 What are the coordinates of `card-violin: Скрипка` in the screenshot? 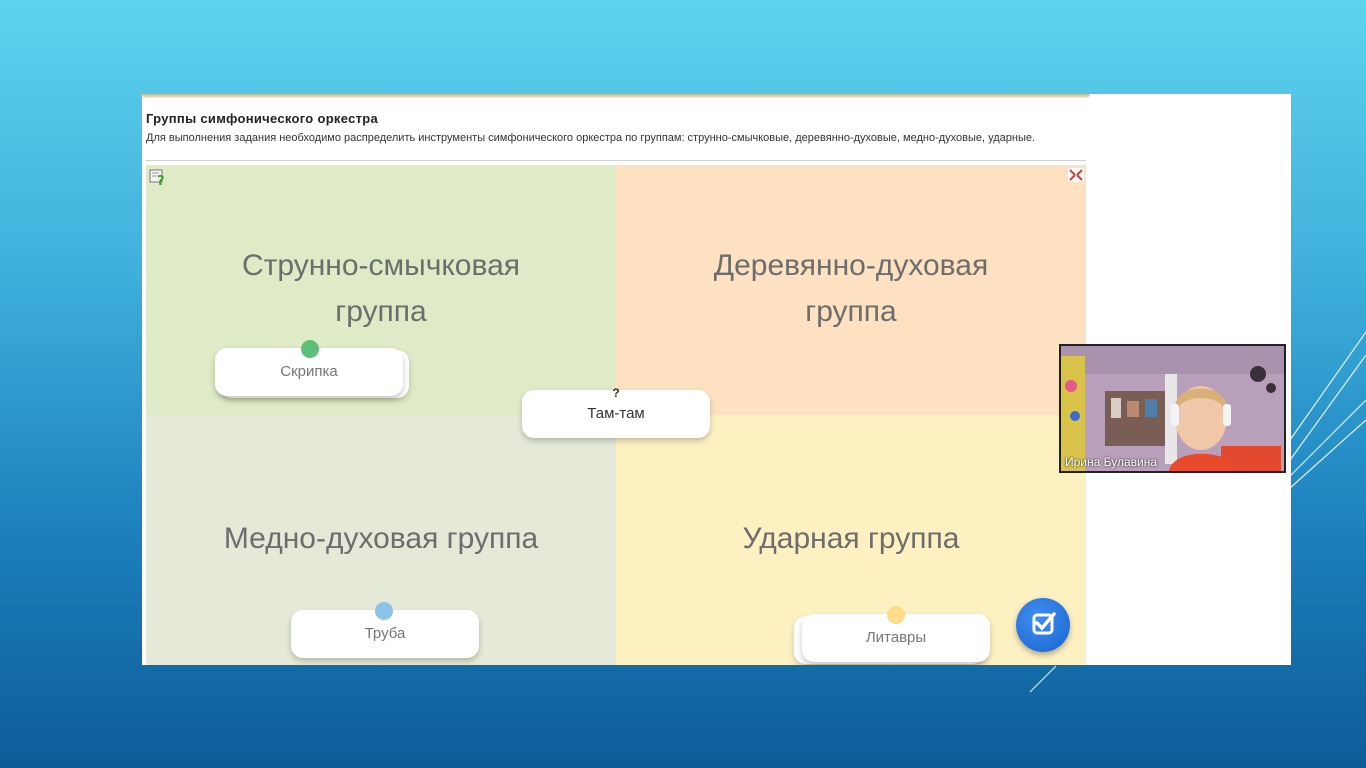 It's located at (309, 368).